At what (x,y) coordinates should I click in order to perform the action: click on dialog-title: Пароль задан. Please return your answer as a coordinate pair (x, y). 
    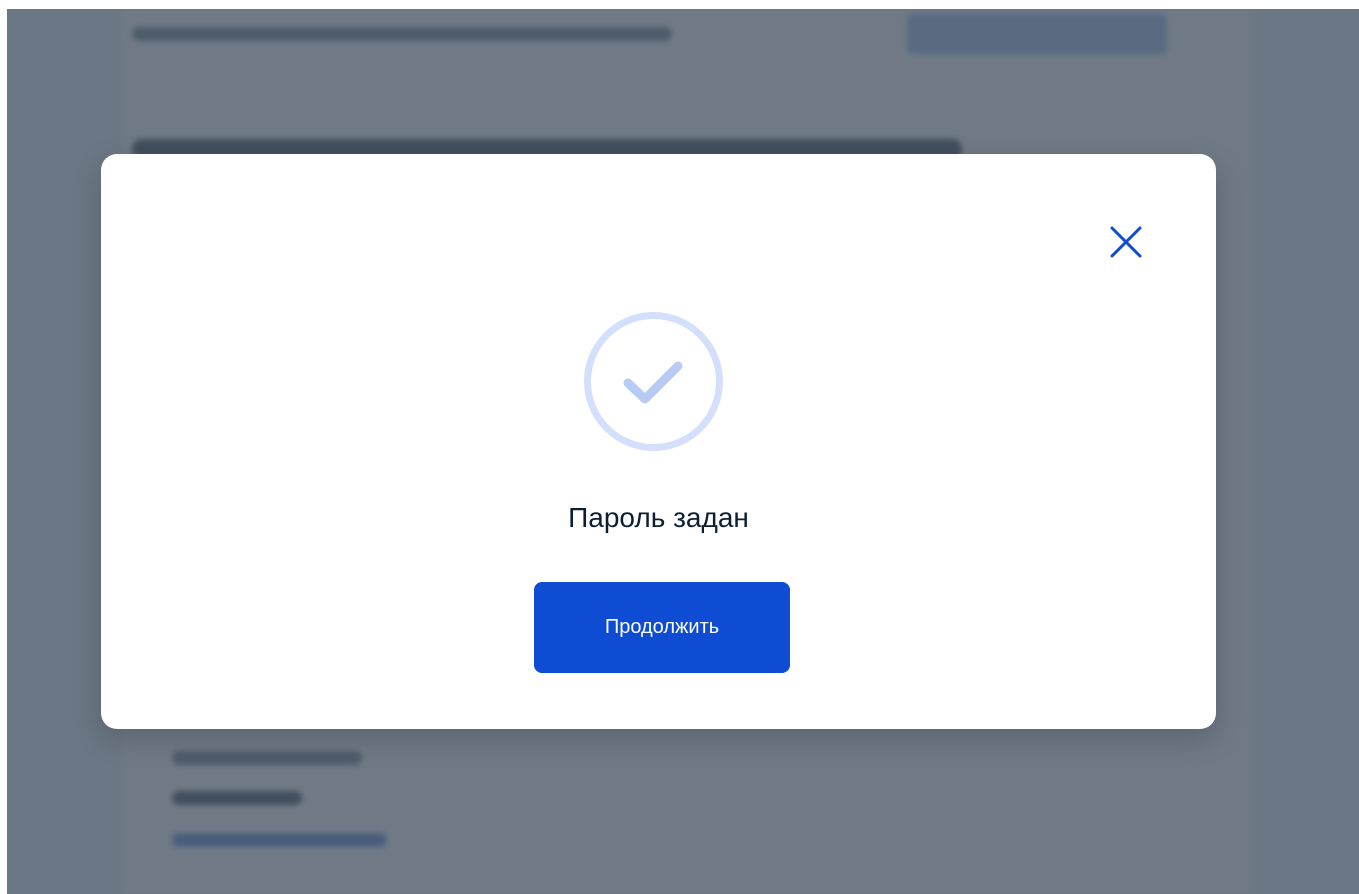
    Looking at the image, I should click on (658, 517).